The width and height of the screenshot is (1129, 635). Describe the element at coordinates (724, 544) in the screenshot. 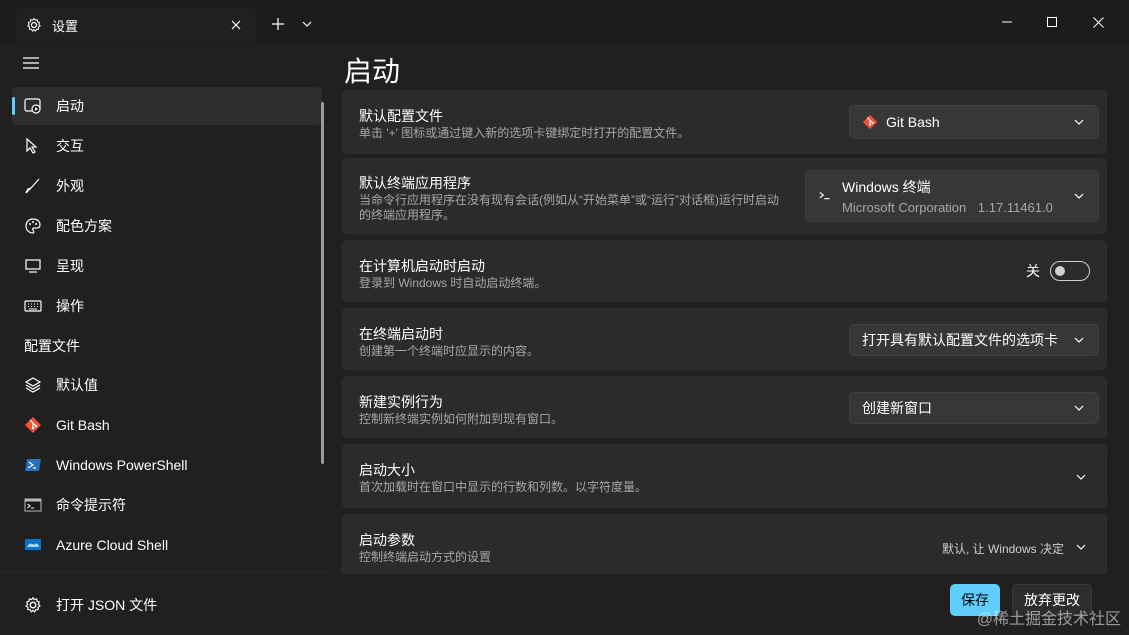

I see `setting-launch-parameters: 启动参数 控制终端启动方式的设置 默认, 让 Windows 决定` at that location.